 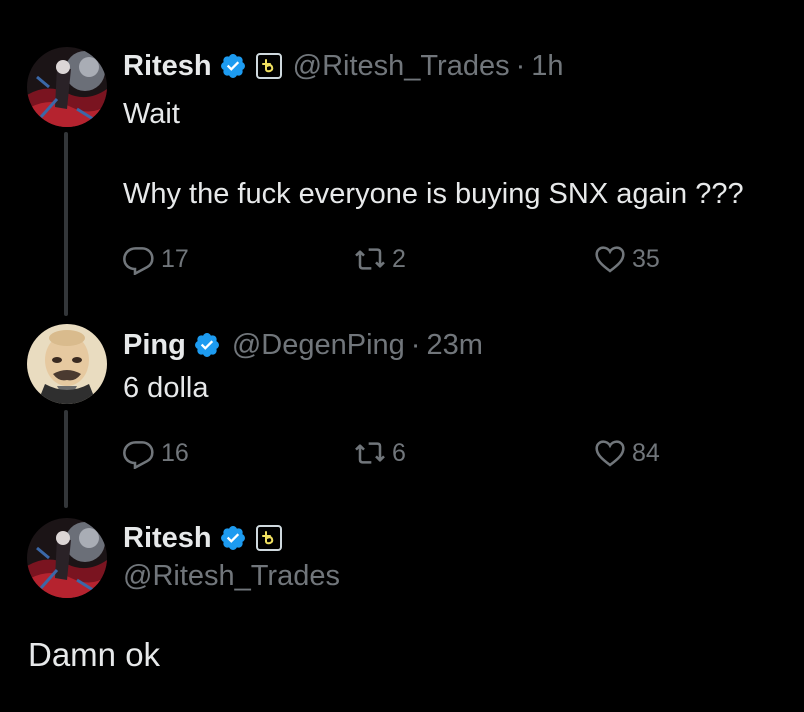 I want to click on tweet-header: Ritesh, so click(x=202, y=538).